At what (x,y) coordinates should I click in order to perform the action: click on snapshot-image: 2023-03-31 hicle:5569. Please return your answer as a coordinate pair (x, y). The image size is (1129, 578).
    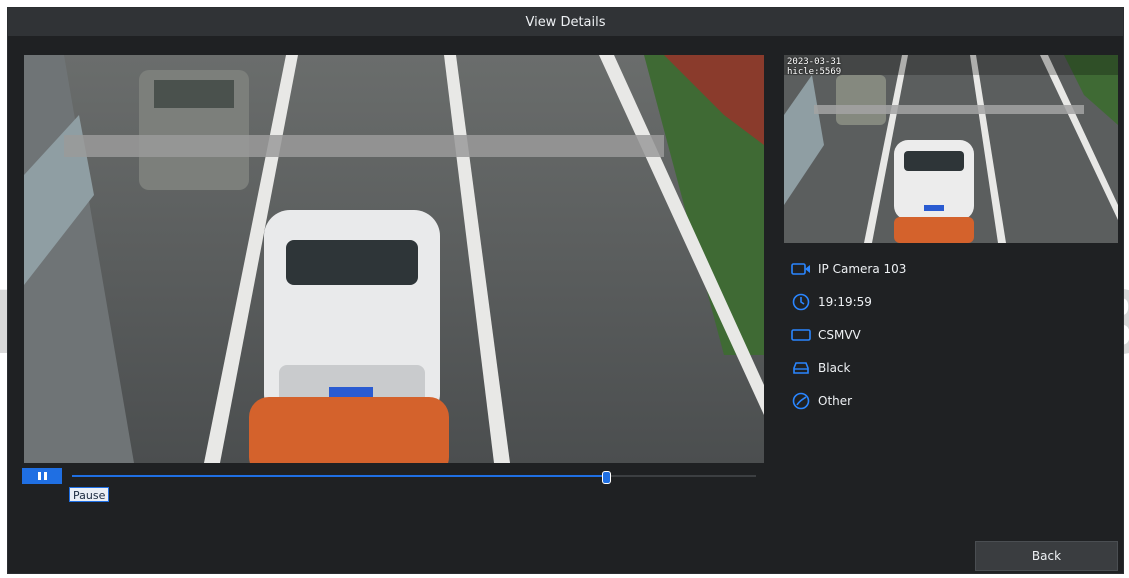
    Looking at the image, I should click on (951, 149).